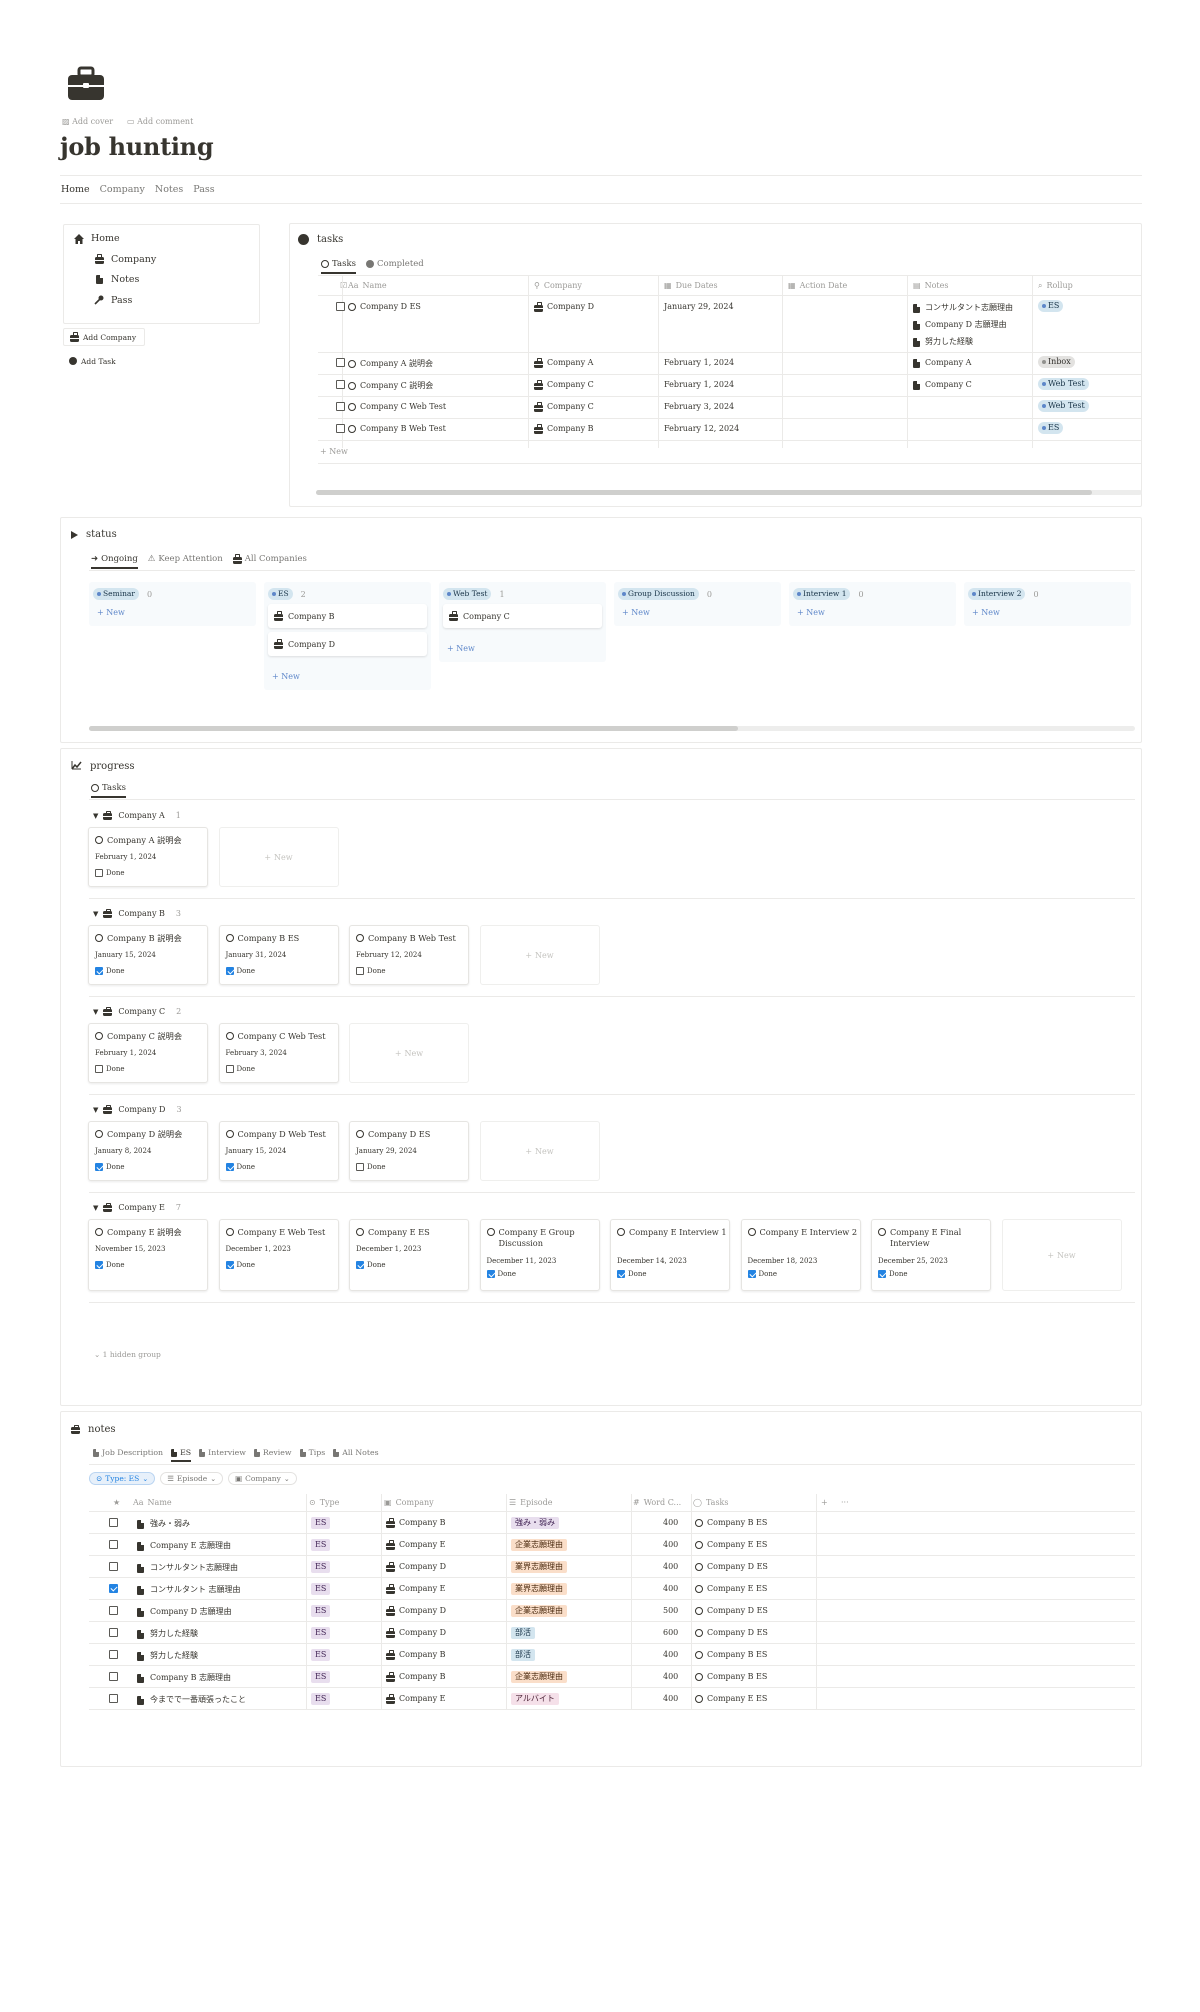 The image size is (1200, 2012). What do you see at coordinates (203, 189) in the screenshot?
I see `top-nav-pass: Pass` at bounding box center [203, 189].